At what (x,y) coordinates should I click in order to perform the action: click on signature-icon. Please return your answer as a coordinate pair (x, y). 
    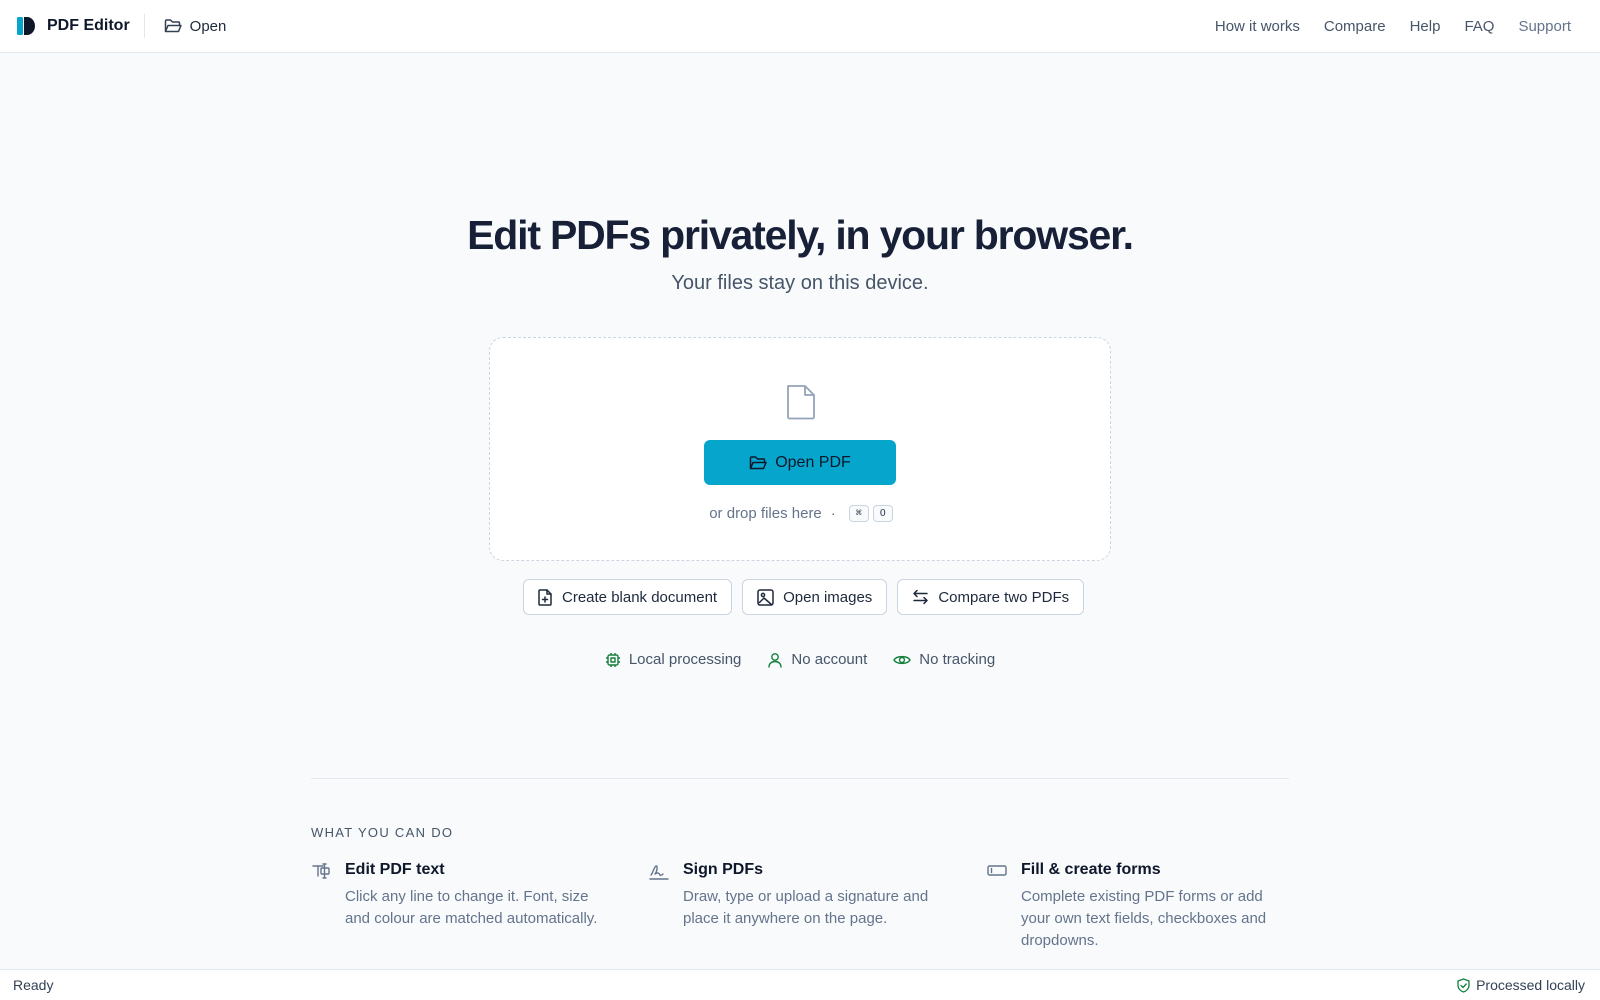
    Looking at the image, I should click on (659, 906).